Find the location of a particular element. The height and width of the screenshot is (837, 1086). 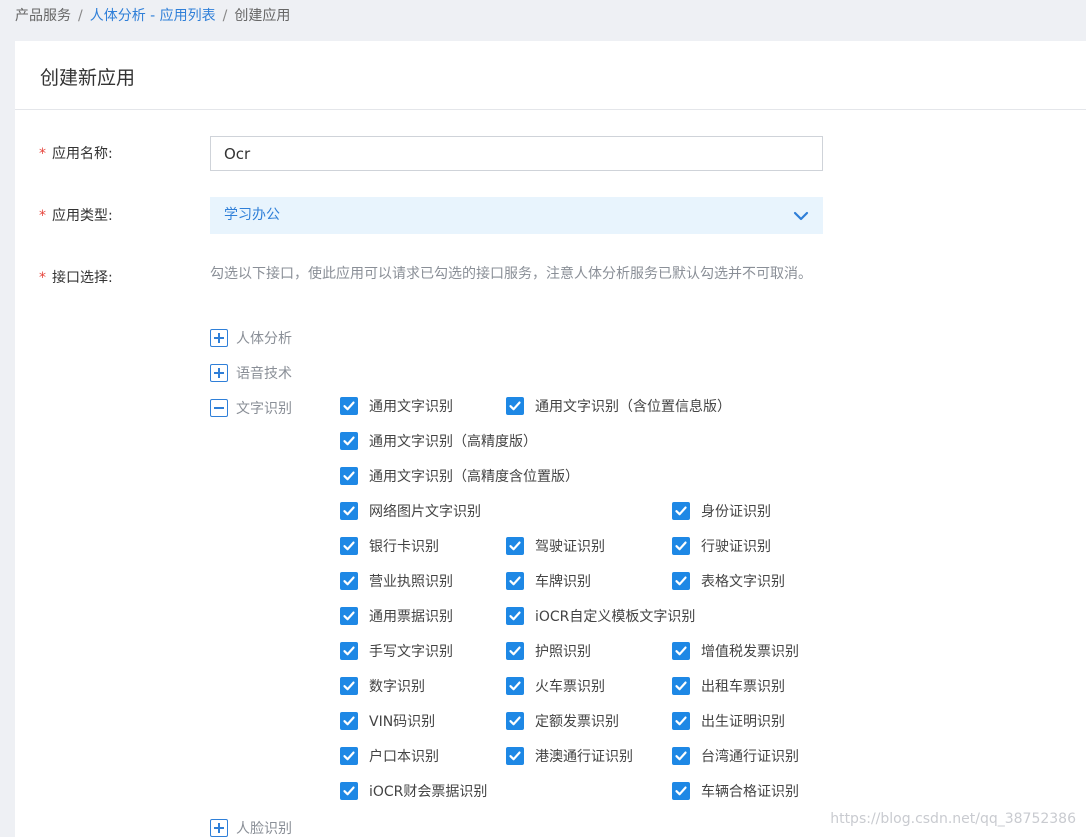

ocr-checkbox-item: 通用票据识别 is located at coordinates (396, 616).